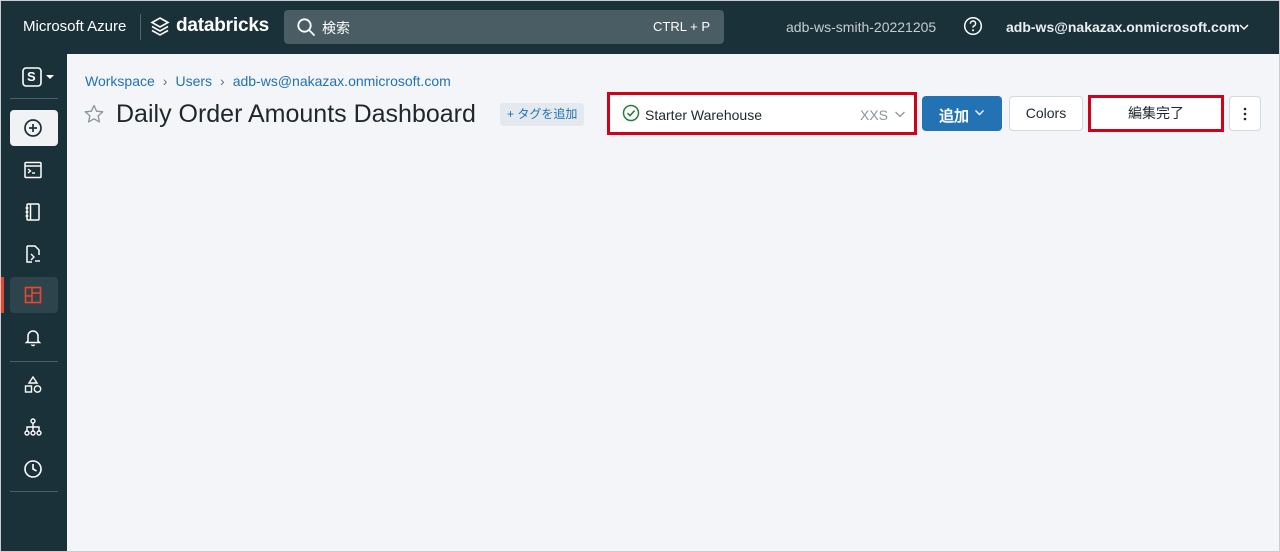  I want to click on clock-icon, so click(33, 469).